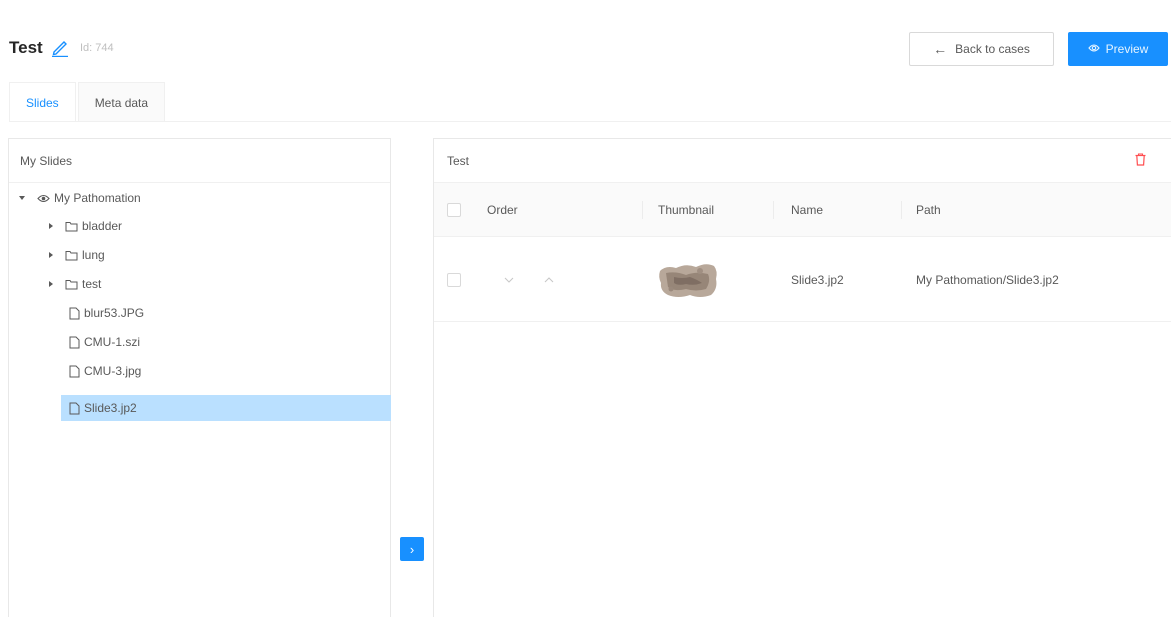  What do you see at coordinates (992, 49) in the screenshot?
I see `back-to-cases-label: Back to cases` at bounding box center [992, 49].